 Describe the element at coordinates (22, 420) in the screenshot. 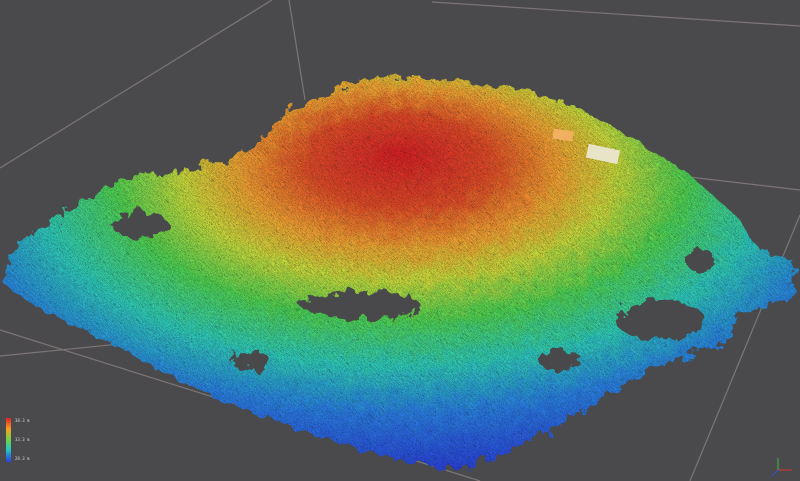

I see `legend-max-label: 38.3 m` at that location.